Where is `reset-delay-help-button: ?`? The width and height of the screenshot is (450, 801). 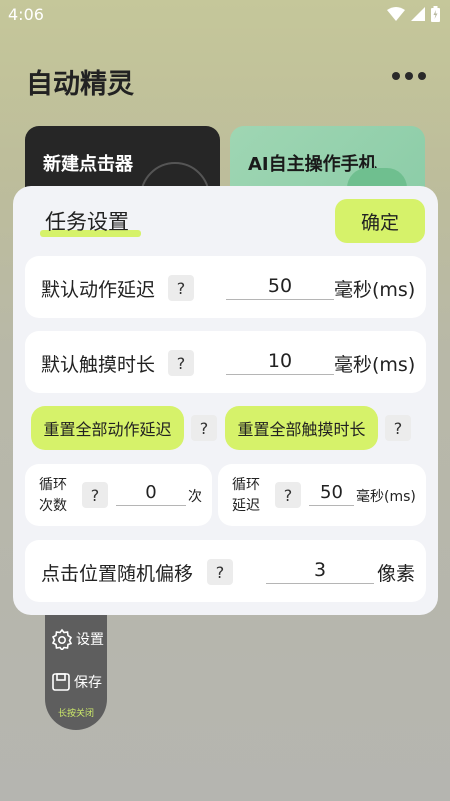 reset-delay-help-button: ? is located at coordinates (204, 428).